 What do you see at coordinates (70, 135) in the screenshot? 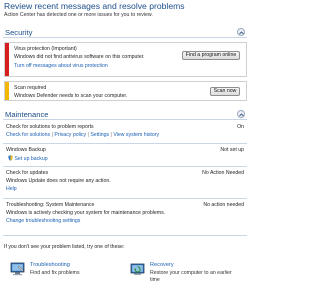
I see `privacy-policy-link: Privacy policy` at bounding box center [70, 135].